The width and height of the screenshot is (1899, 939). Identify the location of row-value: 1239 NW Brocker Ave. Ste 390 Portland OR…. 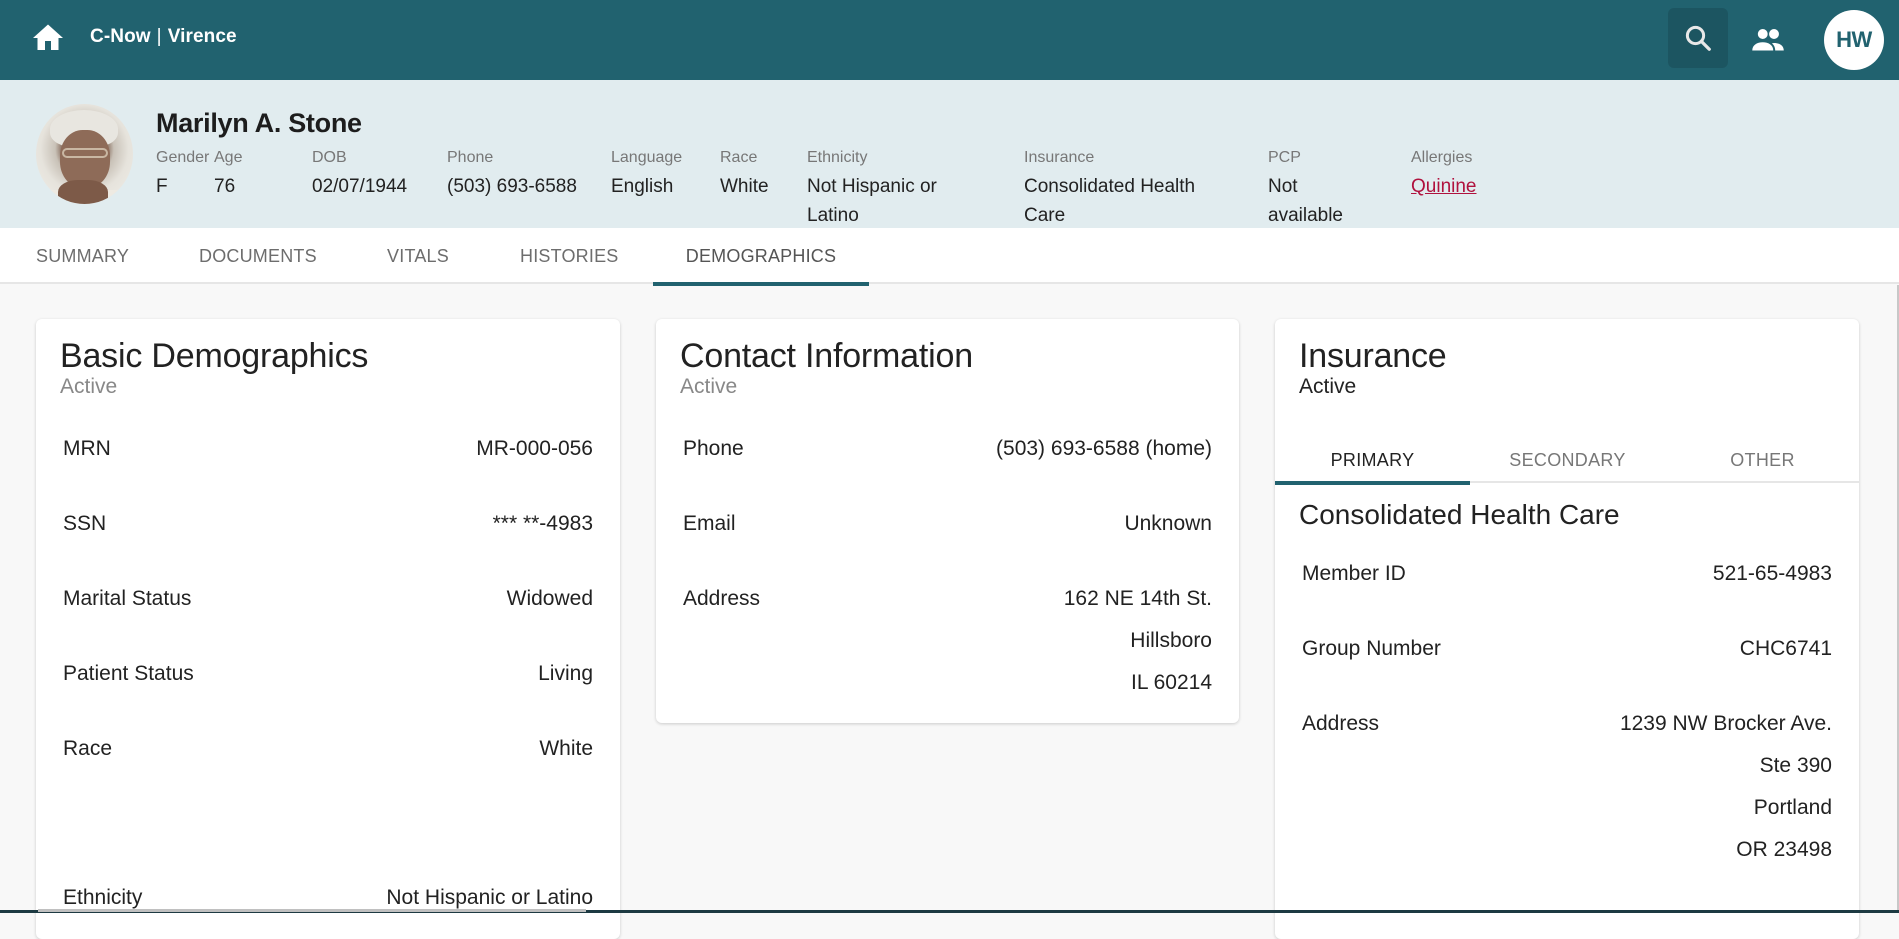
(1726, 787).